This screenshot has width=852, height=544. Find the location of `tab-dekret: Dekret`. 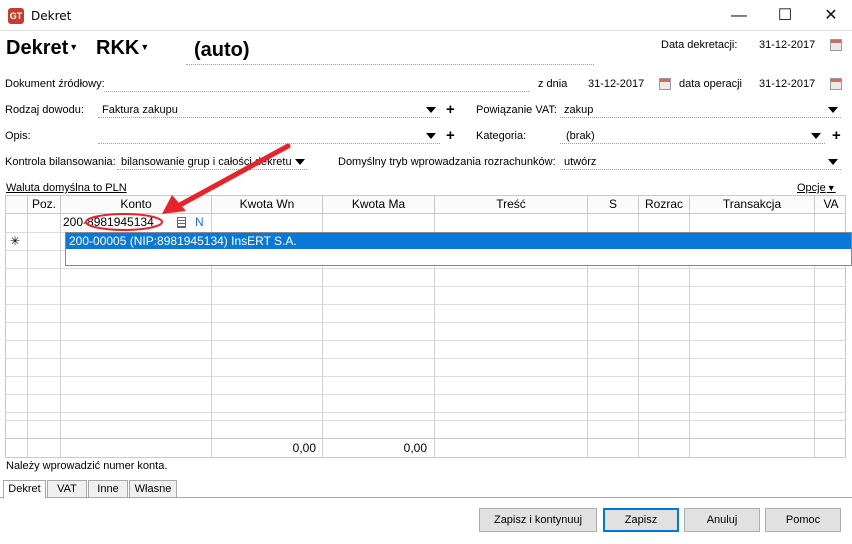

tab-dekret: Dekret is located at coordinates (24, 489).